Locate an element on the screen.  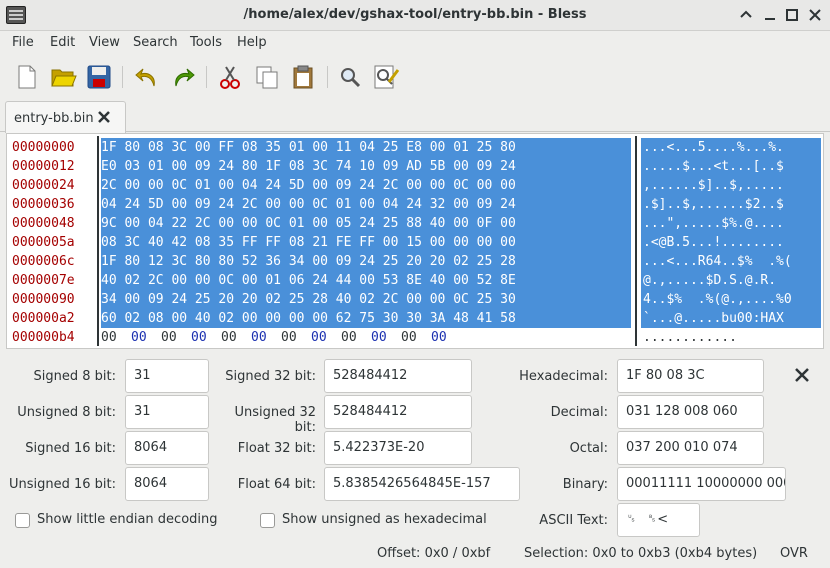
paste-button is located at coordinates (303, 77).